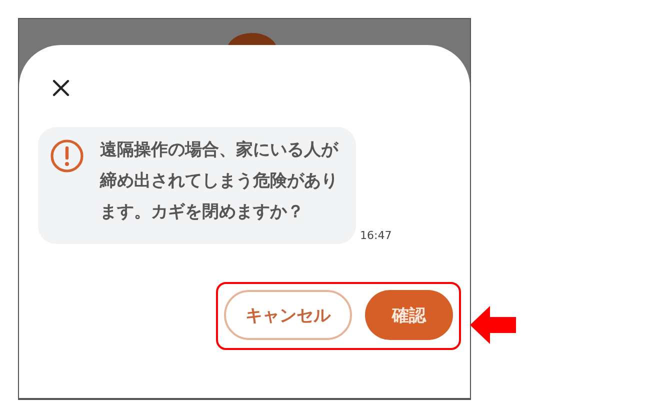  I want to click on message-text: 遠隔操作の場合、家にいる人が締め出されてしまう危険があります。カギを閉めますか？, so click(219, 181).